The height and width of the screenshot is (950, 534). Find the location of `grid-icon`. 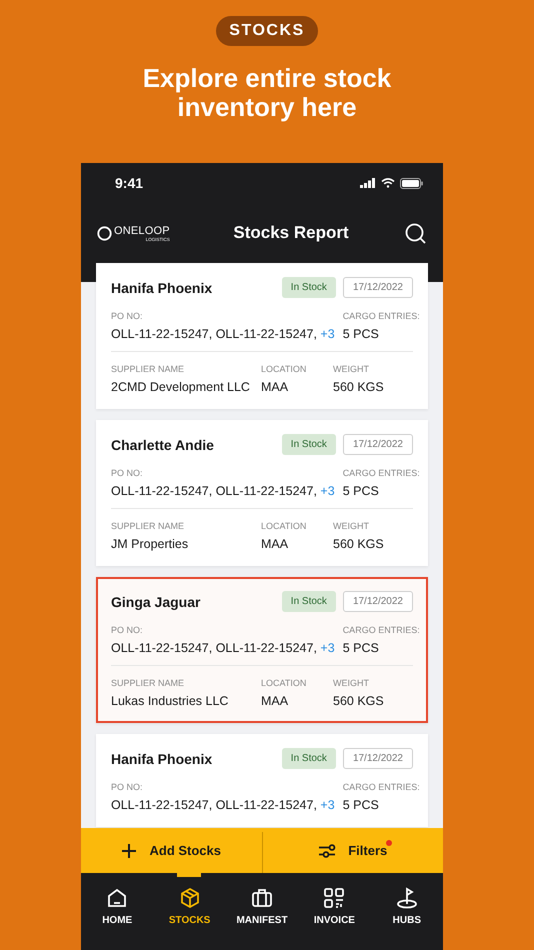

grid-icon is located at coordinates (334, 898).